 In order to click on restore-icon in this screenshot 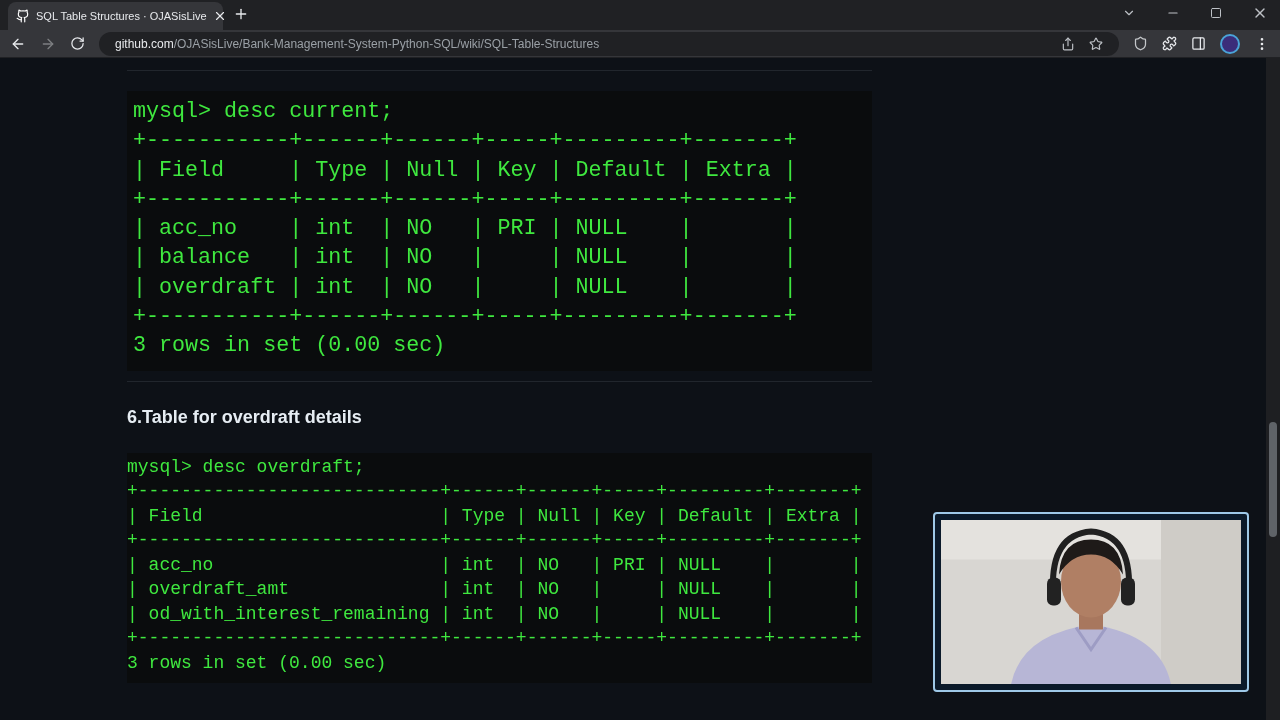, I will do `click(1216, 13)`.